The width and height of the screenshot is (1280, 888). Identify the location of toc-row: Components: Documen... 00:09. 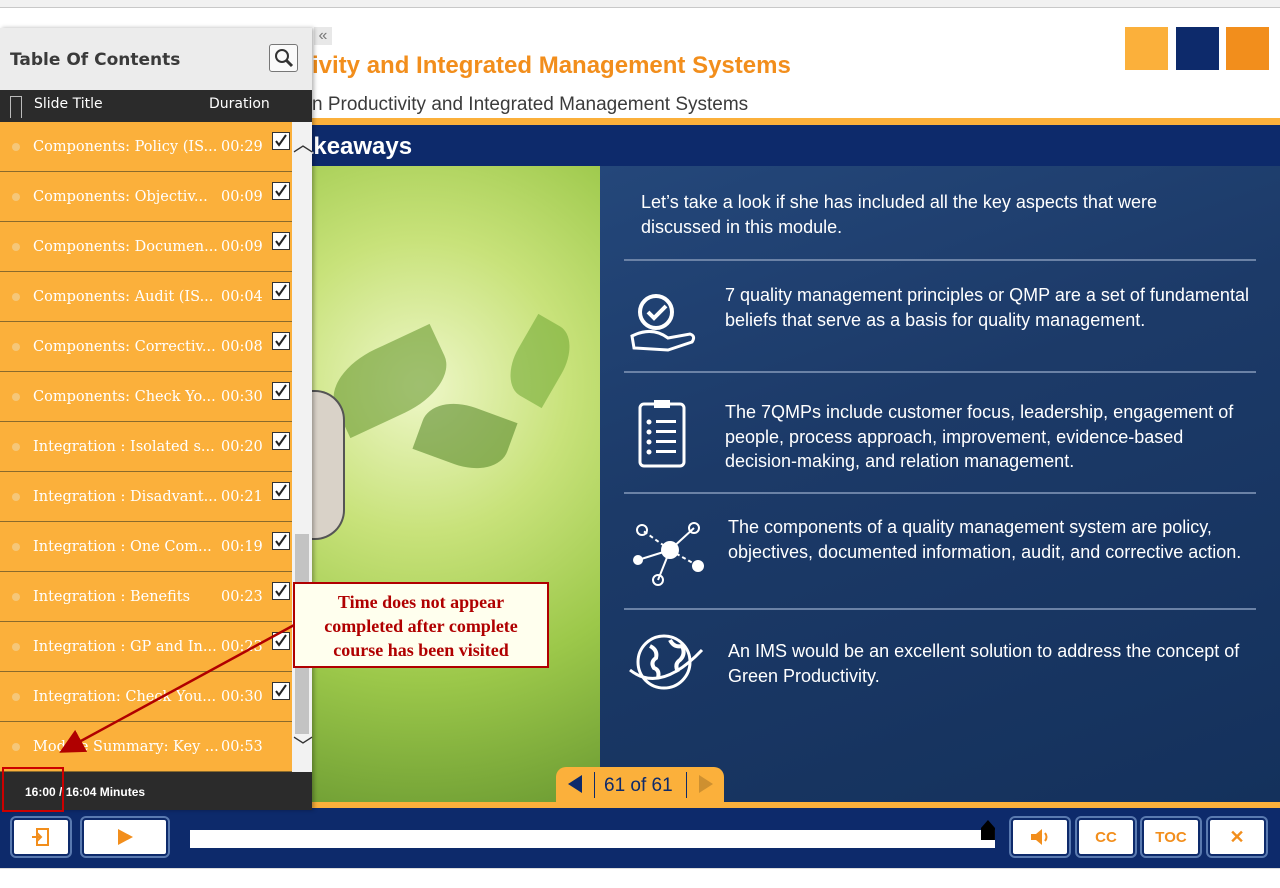
(146, 247).